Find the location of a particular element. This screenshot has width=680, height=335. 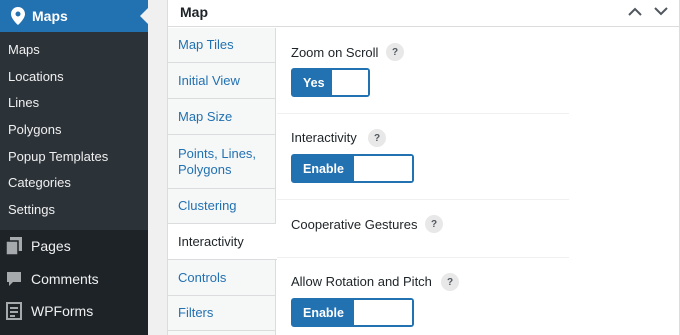

zoom-on-scroll-toggle: Yes is located at coordinates (330, 82).